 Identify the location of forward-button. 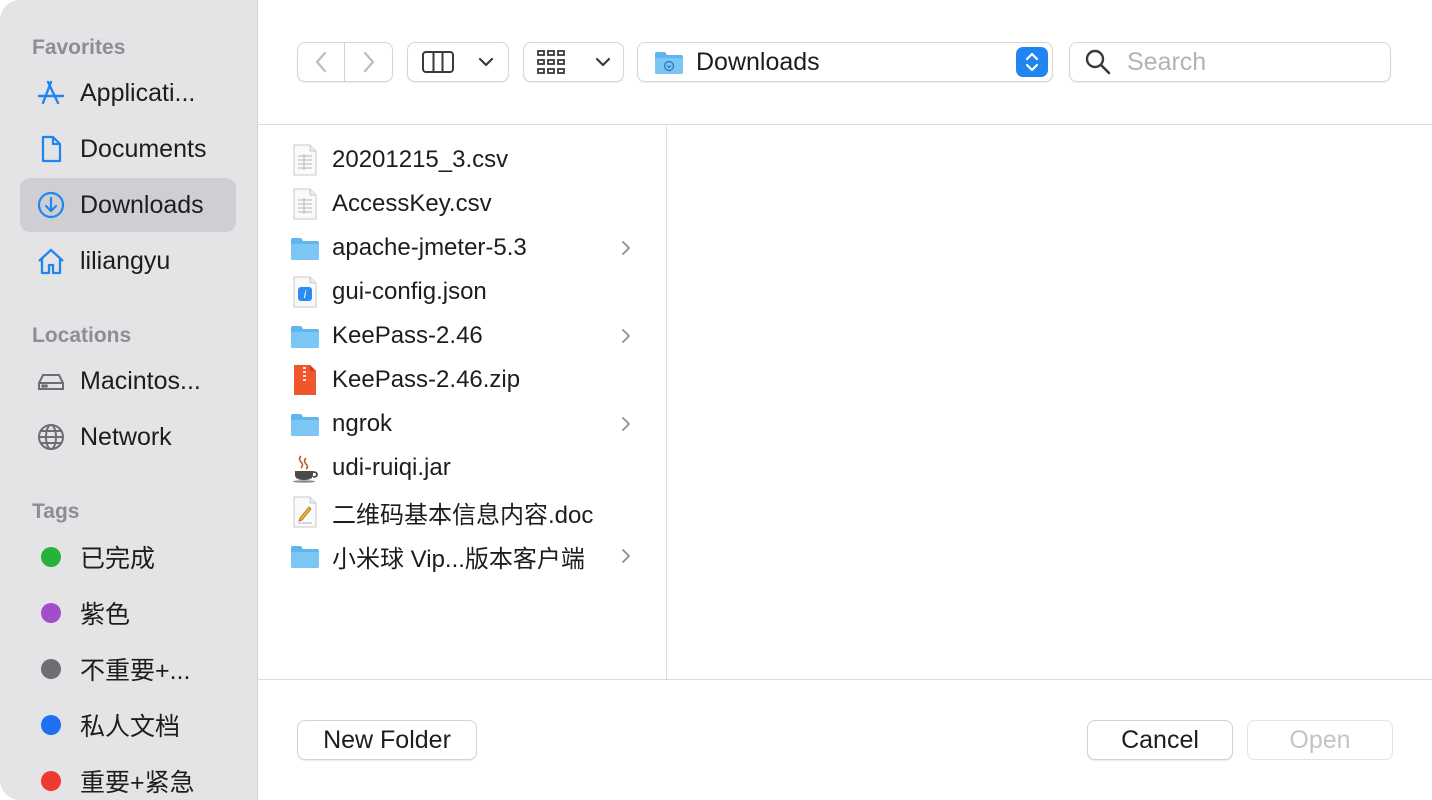
(369, 62).